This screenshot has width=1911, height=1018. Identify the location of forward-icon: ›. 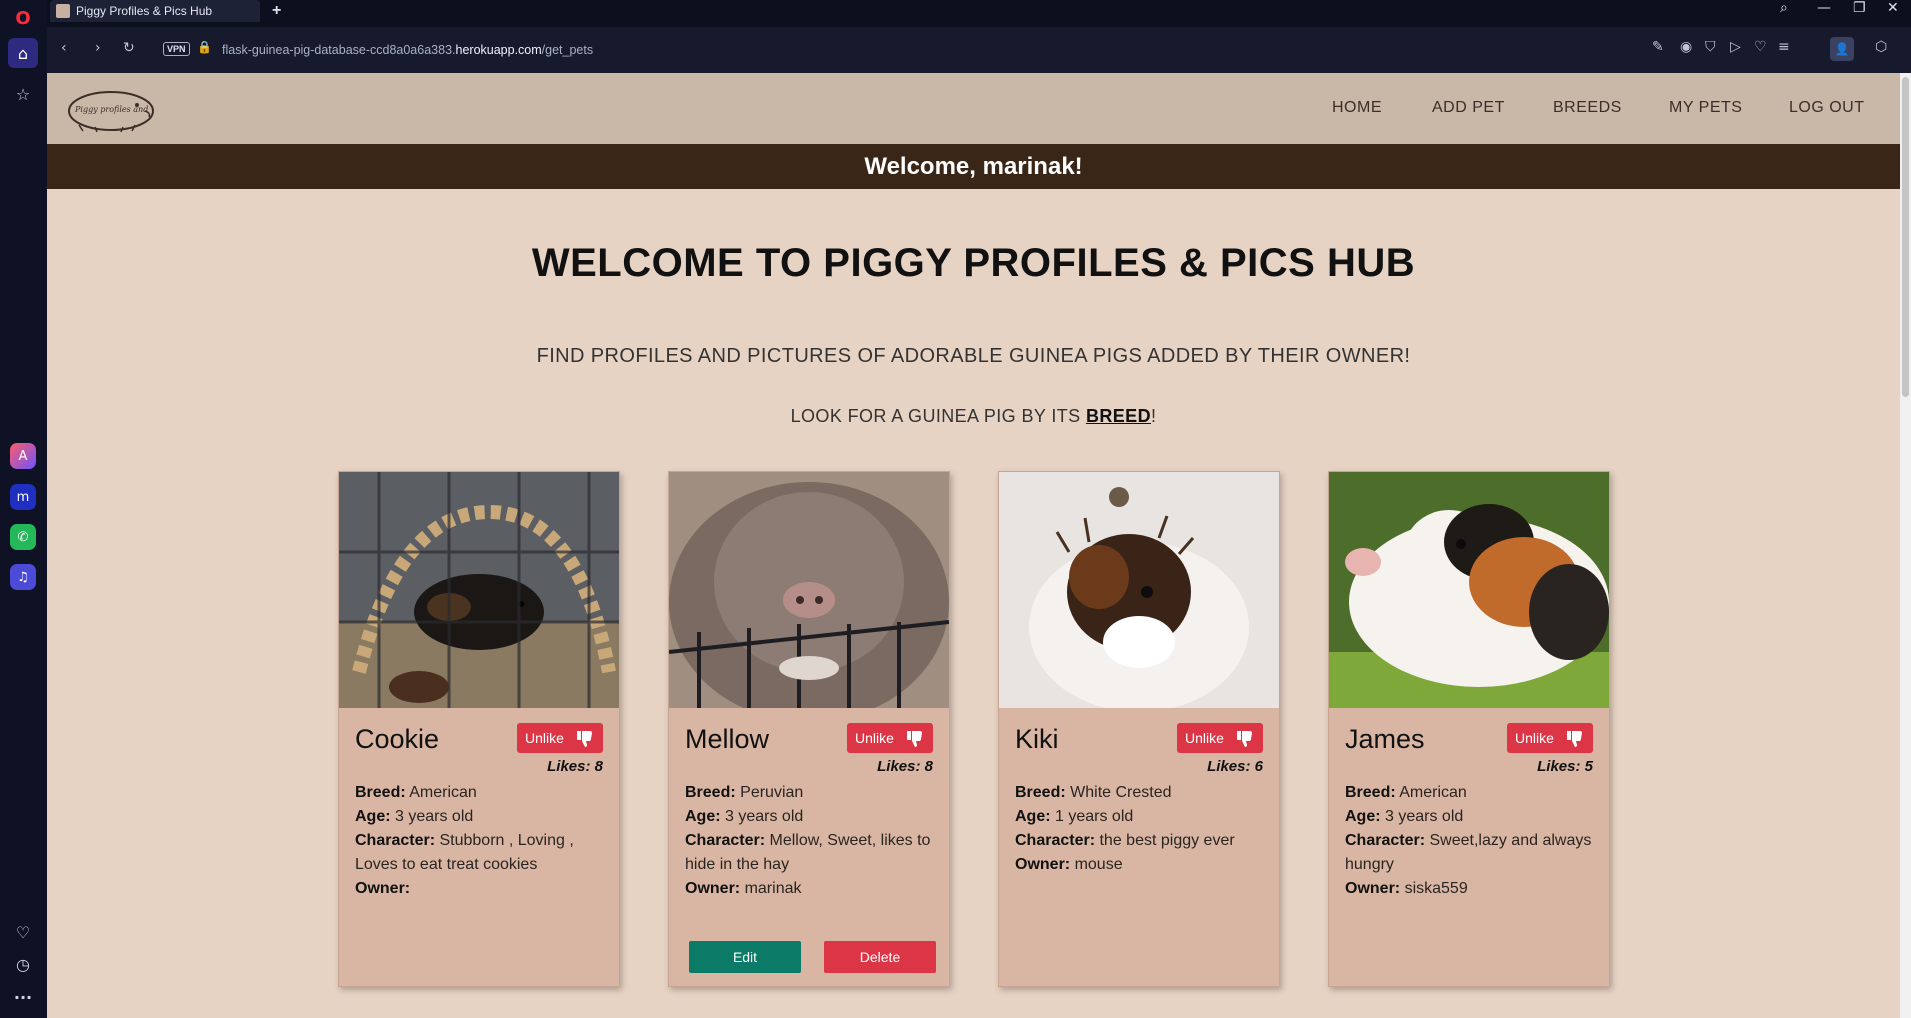
(98, 48).